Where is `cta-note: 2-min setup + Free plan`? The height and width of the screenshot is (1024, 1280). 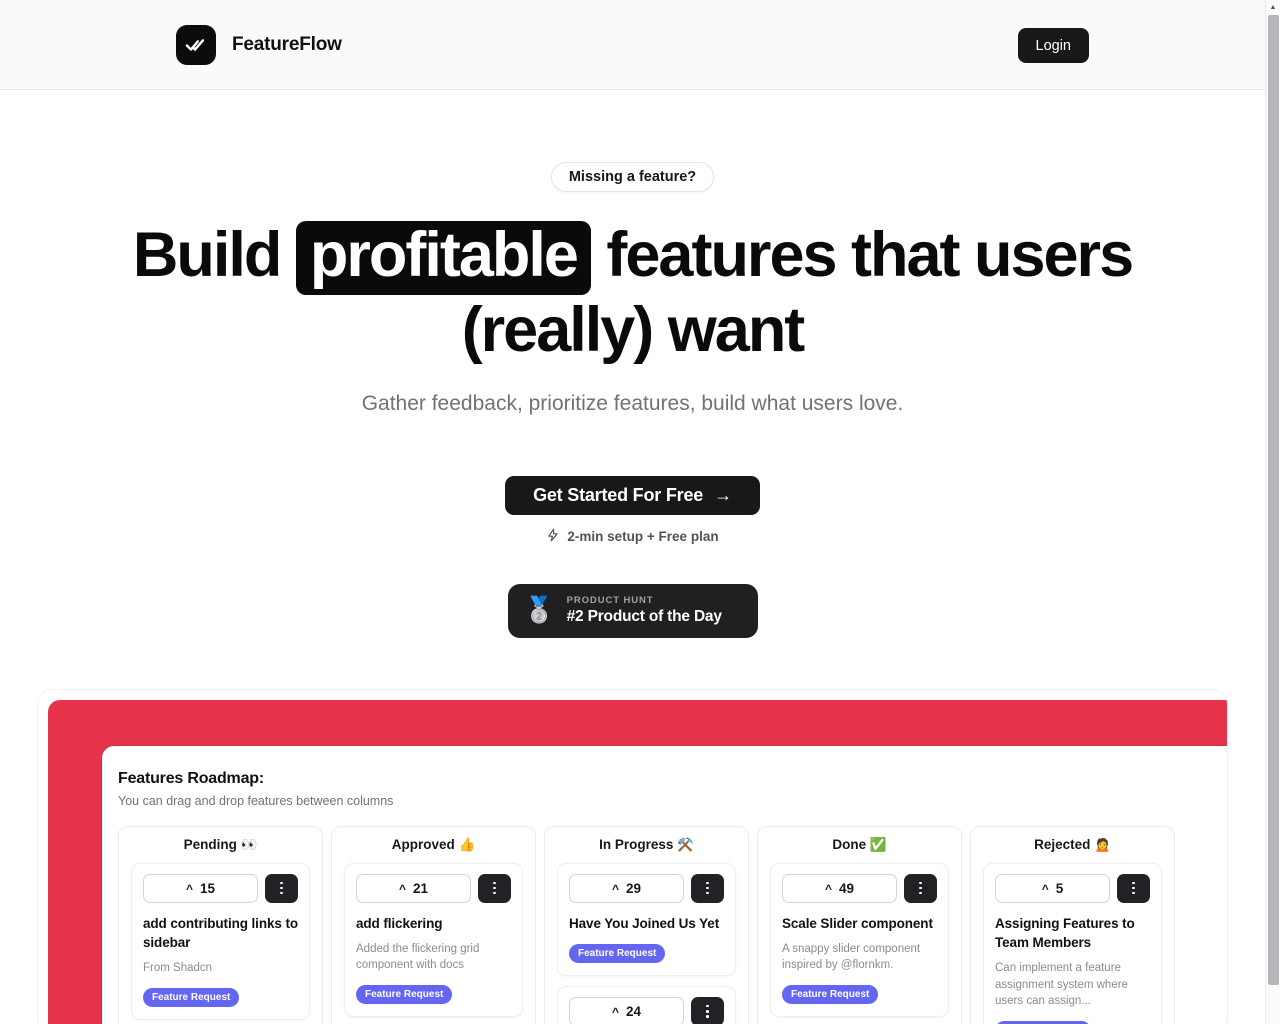
cta-note: 2-min setup + Free plan is located at coordinates (632, 536).